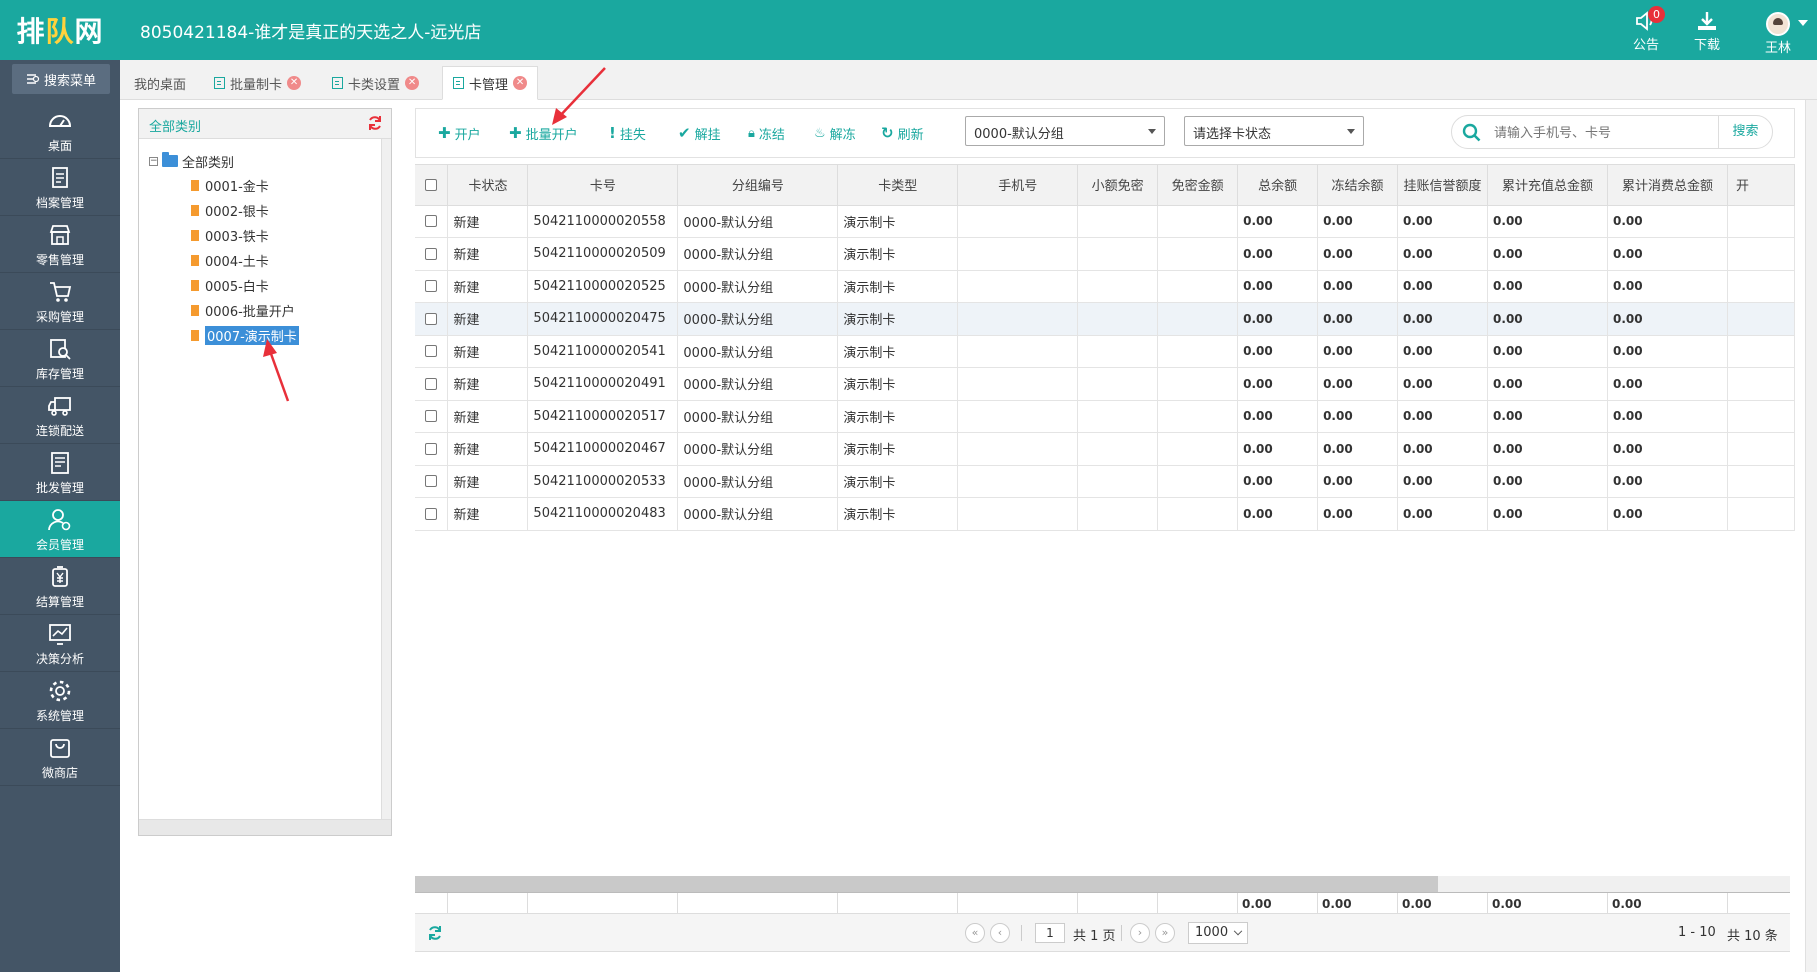 The height and width of the screenshot is (972, 1817). What do you see at coordinates (1165, 933) in the screenshot?
I see `last-page-button: »` at bounding box center [1165, 933].